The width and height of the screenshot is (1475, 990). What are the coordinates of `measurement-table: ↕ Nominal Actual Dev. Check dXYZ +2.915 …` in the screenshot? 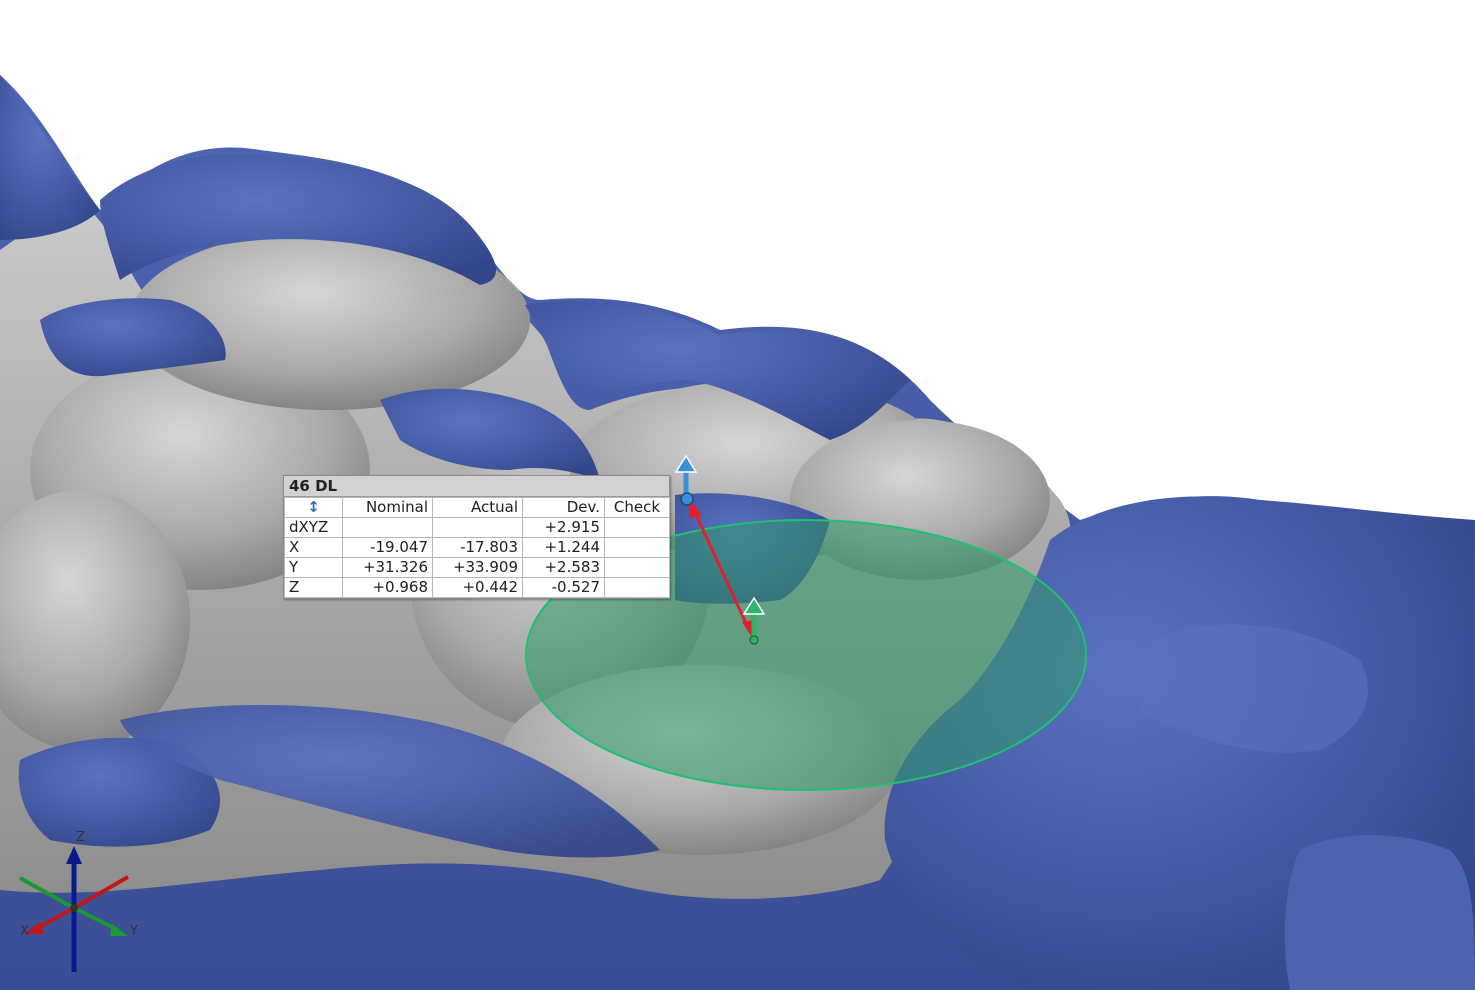 It's located at (477, 547).